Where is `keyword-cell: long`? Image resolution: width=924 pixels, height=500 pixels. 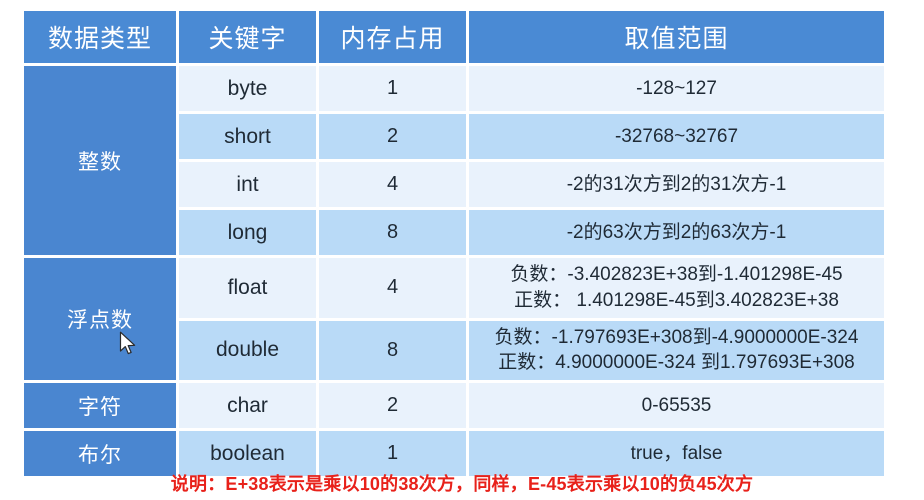 keyword-cell: long is located at coordinates (247, 232).